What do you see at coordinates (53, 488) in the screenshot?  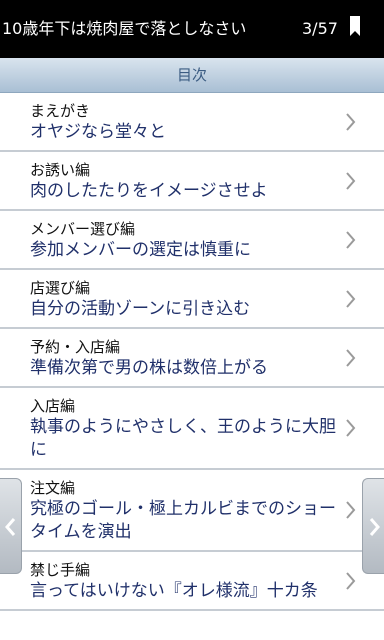 I see `toc-item-chapter: 注文編` at bounding box center [53, 488].